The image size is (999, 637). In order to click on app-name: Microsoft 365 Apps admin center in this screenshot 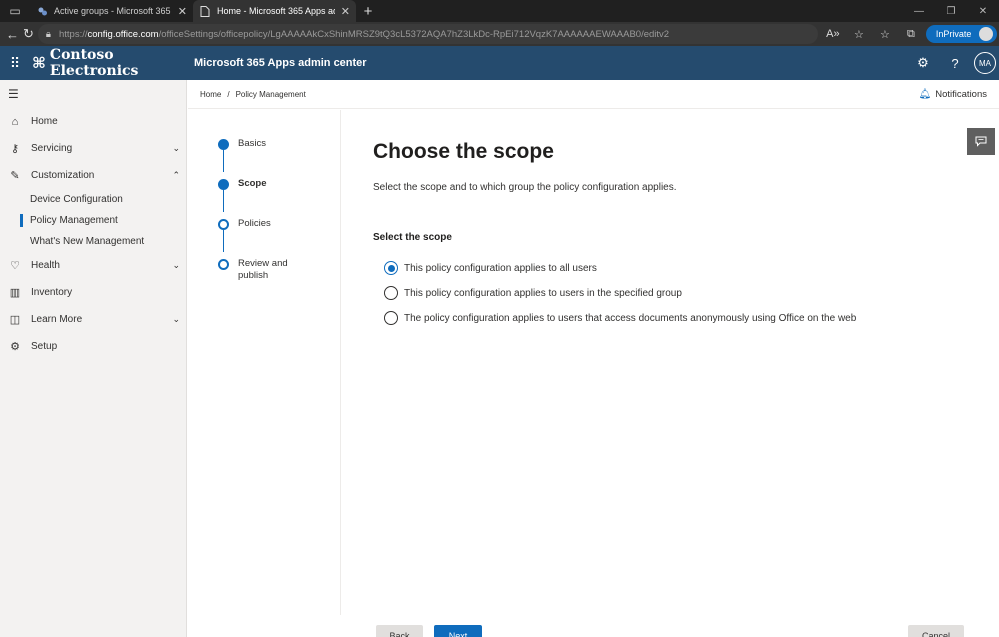, I will do `click(280, 63)`.